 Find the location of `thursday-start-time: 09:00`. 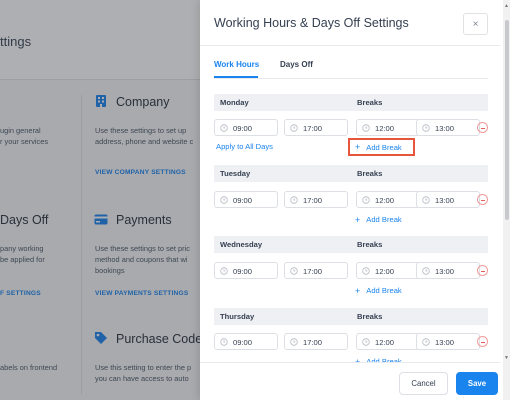

thursday-start-time: 09:00 is located at coordinates (246, 341).